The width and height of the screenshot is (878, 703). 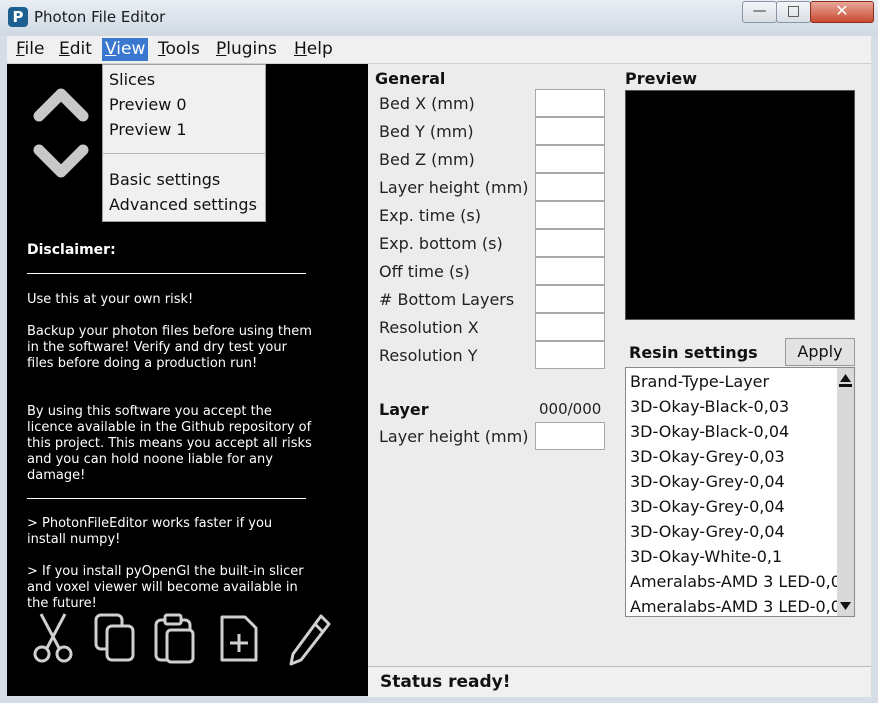 I want to click on apply-button: Apply, so click(x=820, y=352).